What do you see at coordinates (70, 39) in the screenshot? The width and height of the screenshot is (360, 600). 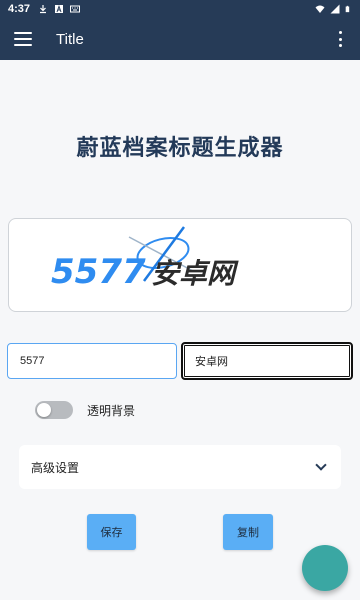 I see `app-bar-title: Title` at bounding box center [70, 39].